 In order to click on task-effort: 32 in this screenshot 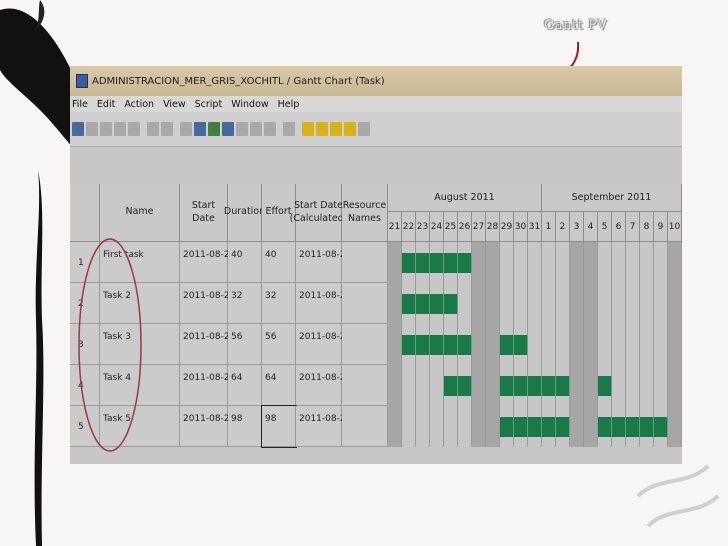, I will do `click(279, 303)`.